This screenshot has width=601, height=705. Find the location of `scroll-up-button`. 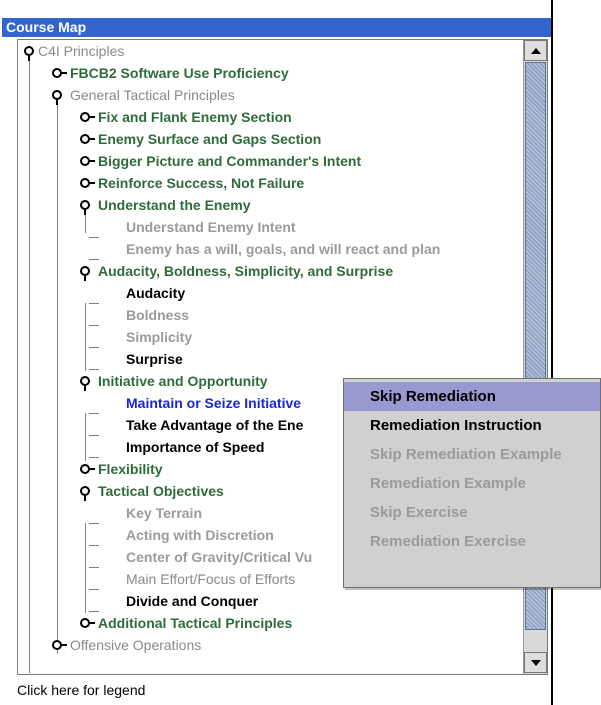

scroll-up-button is located at coordinates (535, 50).